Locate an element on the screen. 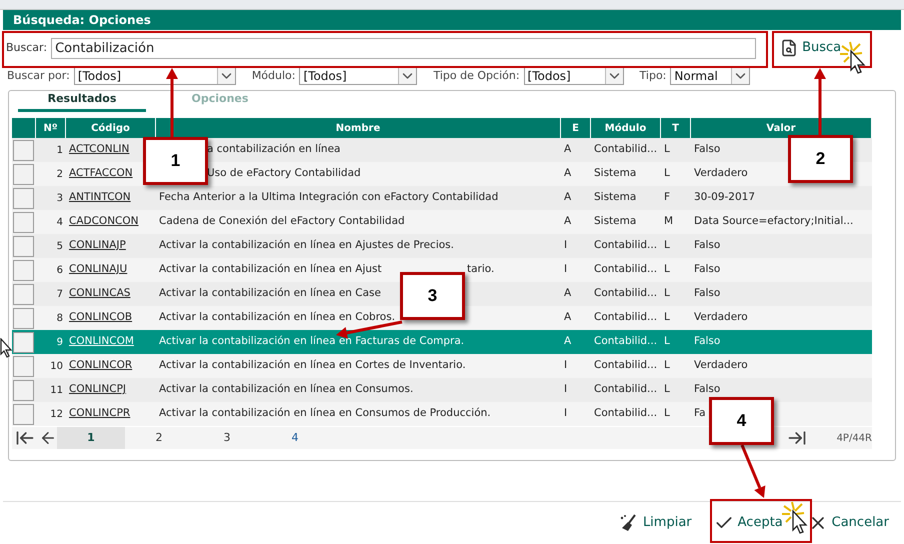 This screenshot has height=544, width=904. filter-label: Tipo de Opción: is located at coordinates (476, 76).